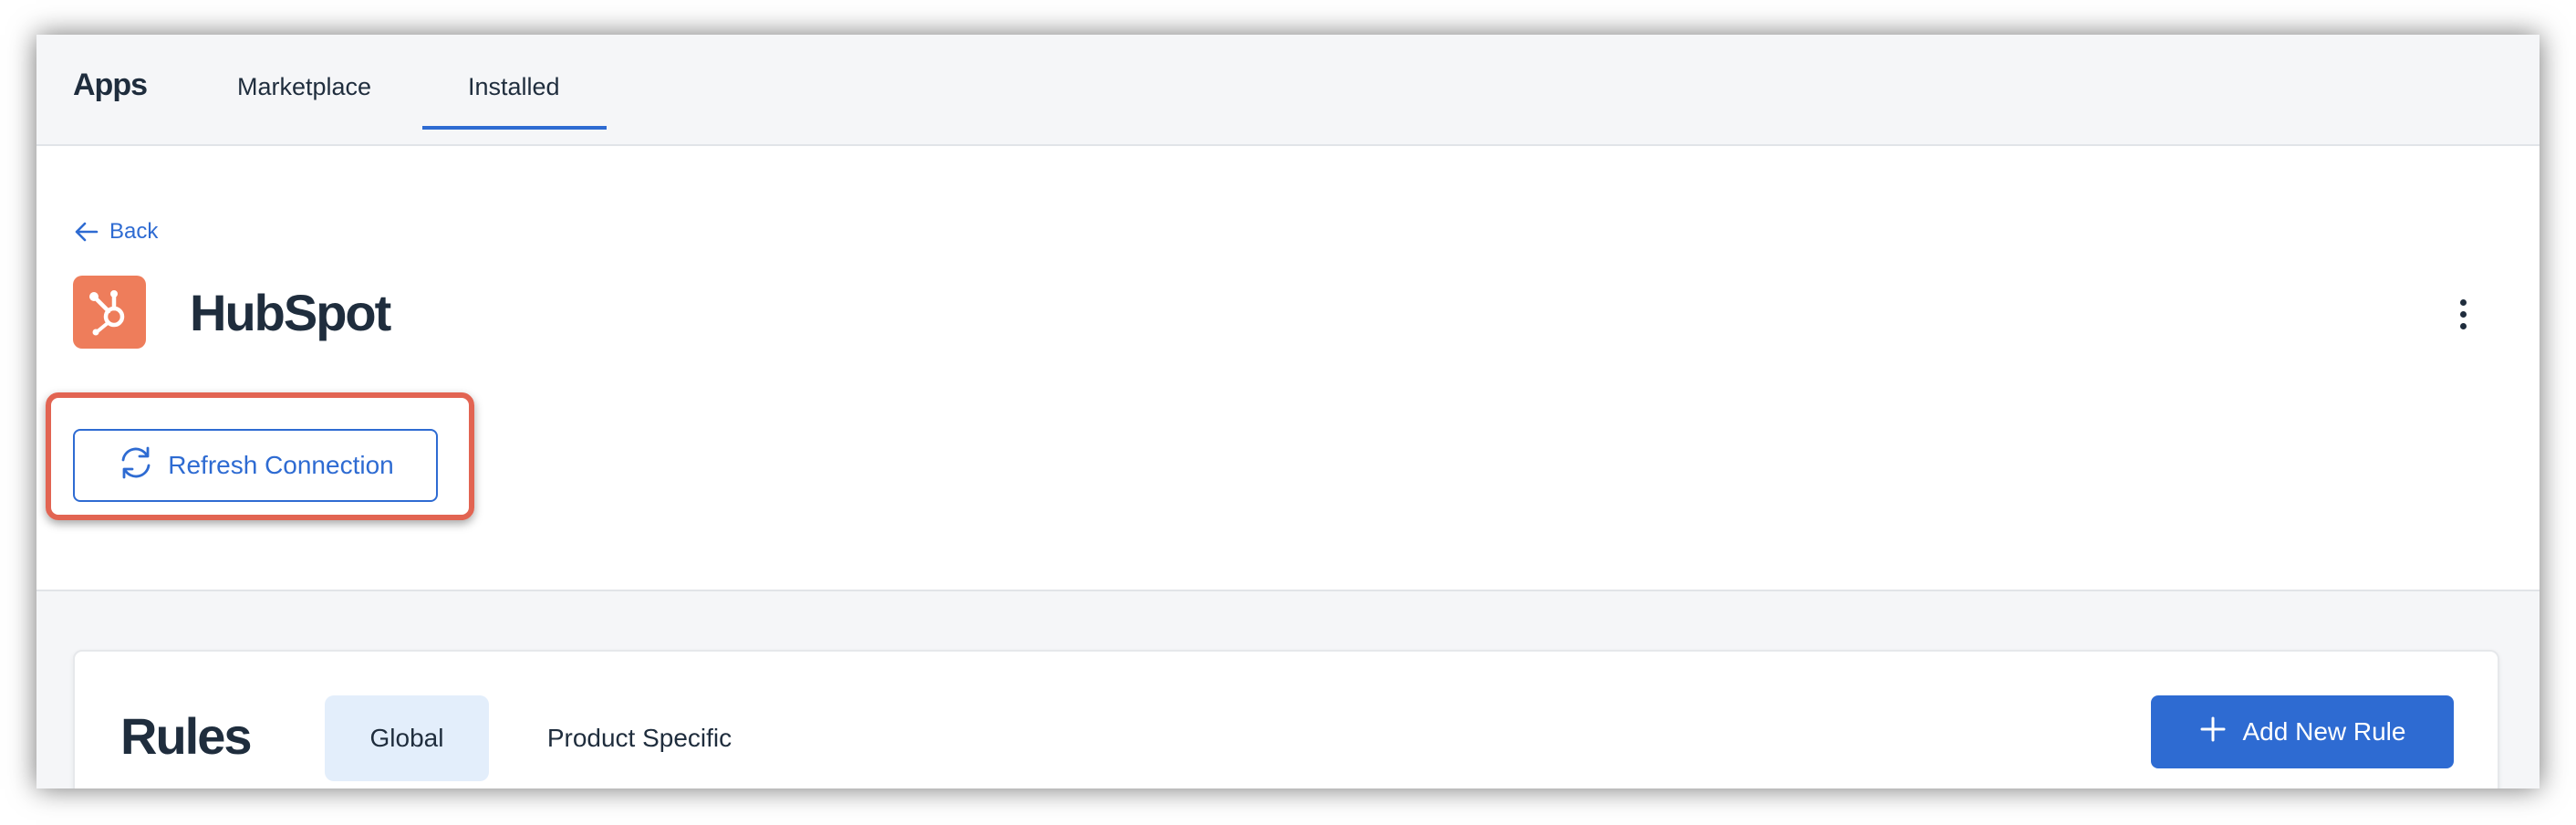 The image size is (2576, 825). I want to click on refresh-icon, so click(136, 465).